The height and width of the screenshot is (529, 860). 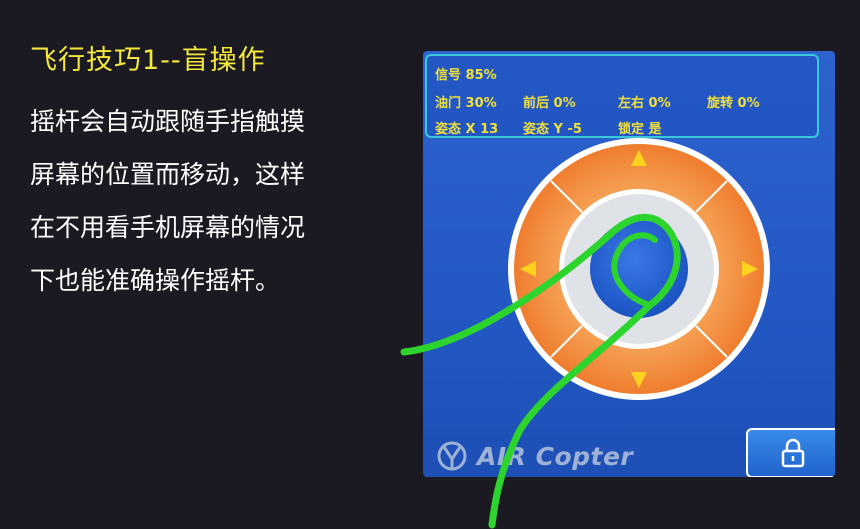 I want to click on yaw-readout: 旋转 0%, so click(x=733, y=103).